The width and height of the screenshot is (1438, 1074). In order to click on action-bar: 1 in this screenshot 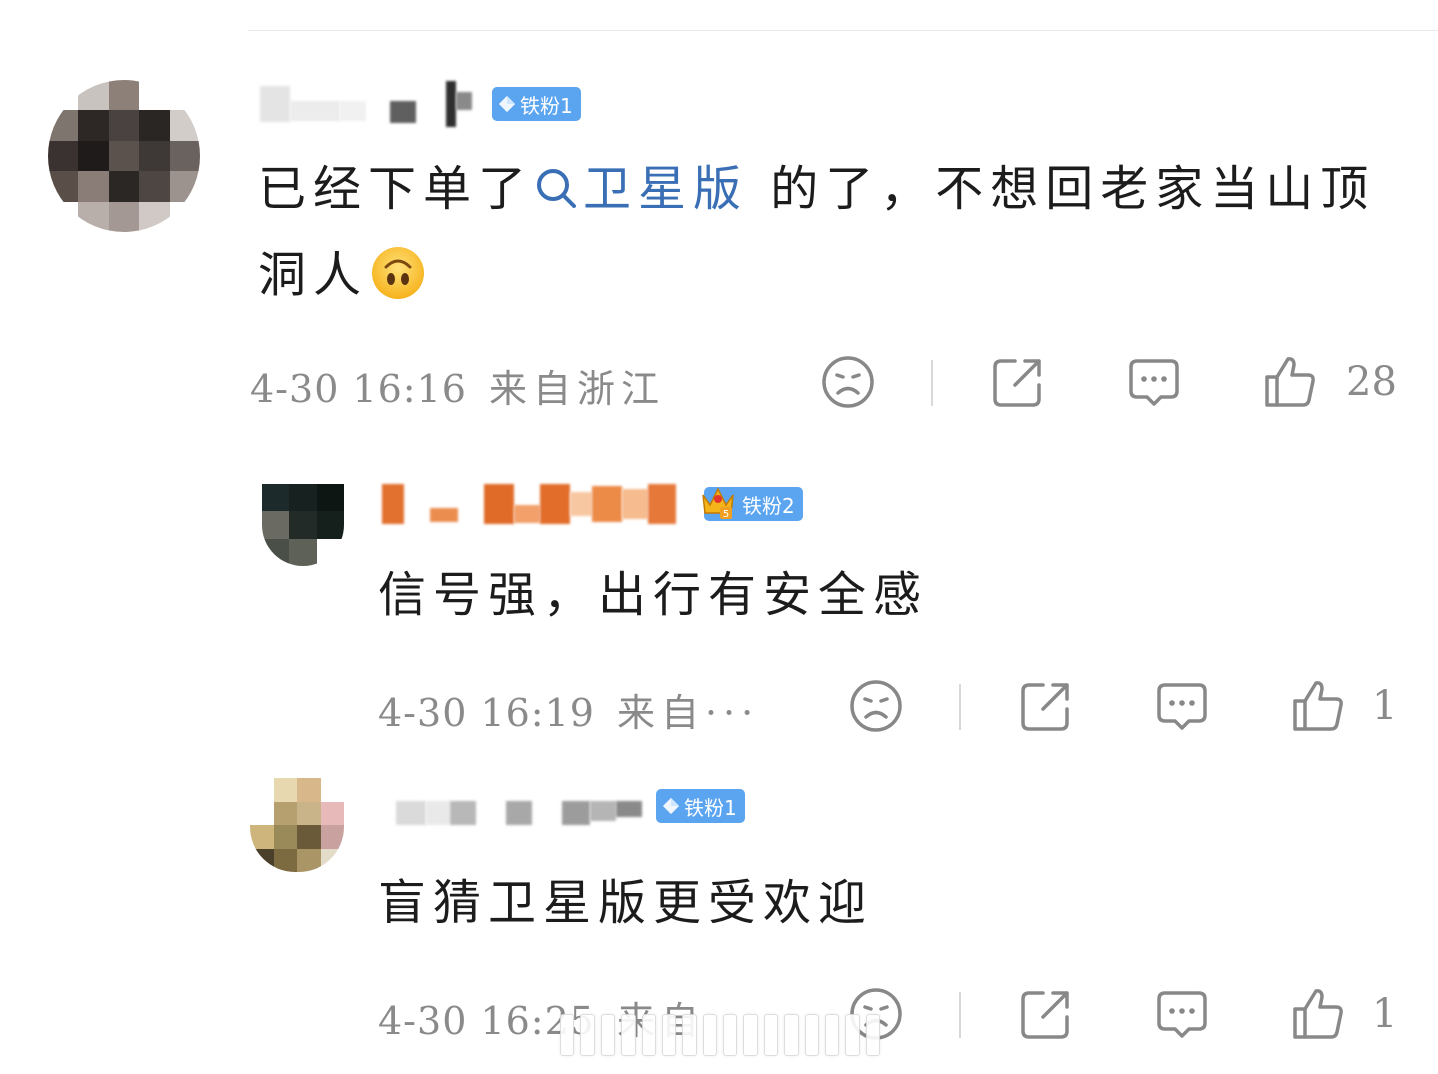, I will do `click(719, 706)`.